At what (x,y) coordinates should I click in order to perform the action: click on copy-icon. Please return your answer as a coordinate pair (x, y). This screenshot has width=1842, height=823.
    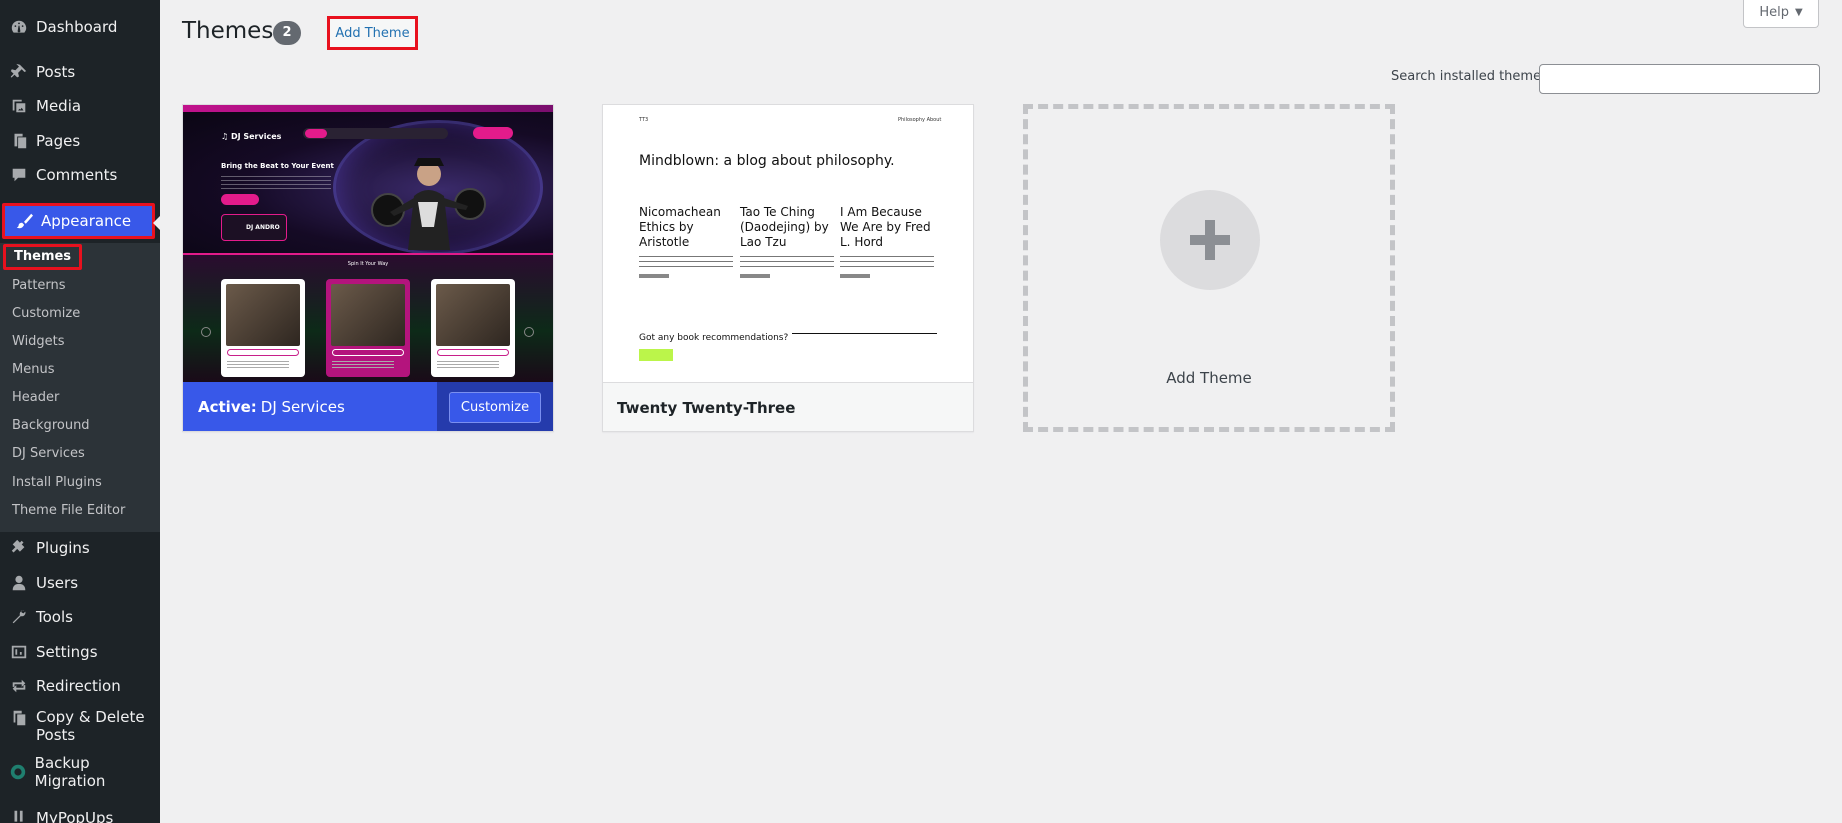
    Looking at the image, I should click on (18, 717).